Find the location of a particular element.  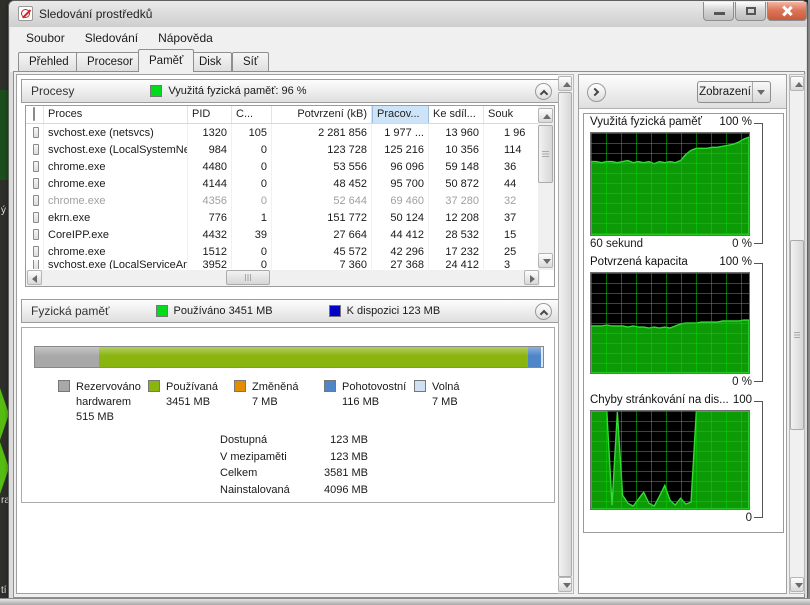

views-dropdown-arrow is located at coordinates (761, 92).